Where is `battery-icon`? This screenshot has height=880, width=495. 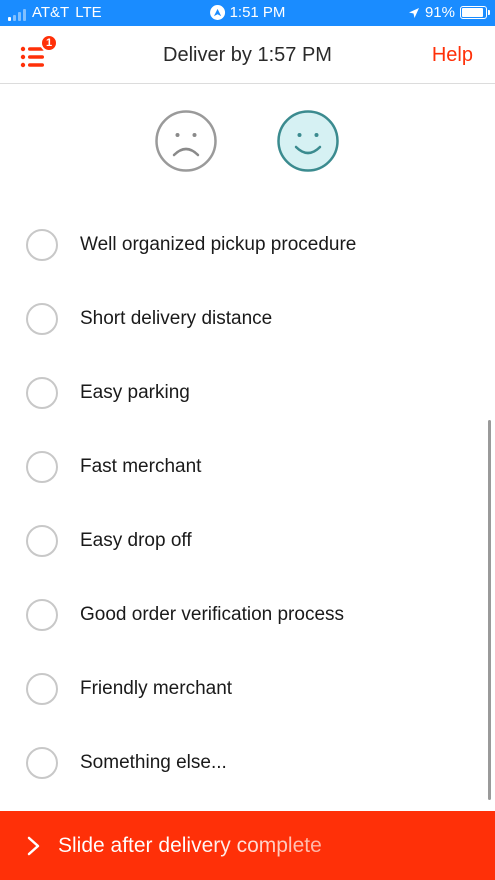 battery-icon is located at coordinates (475, 12).